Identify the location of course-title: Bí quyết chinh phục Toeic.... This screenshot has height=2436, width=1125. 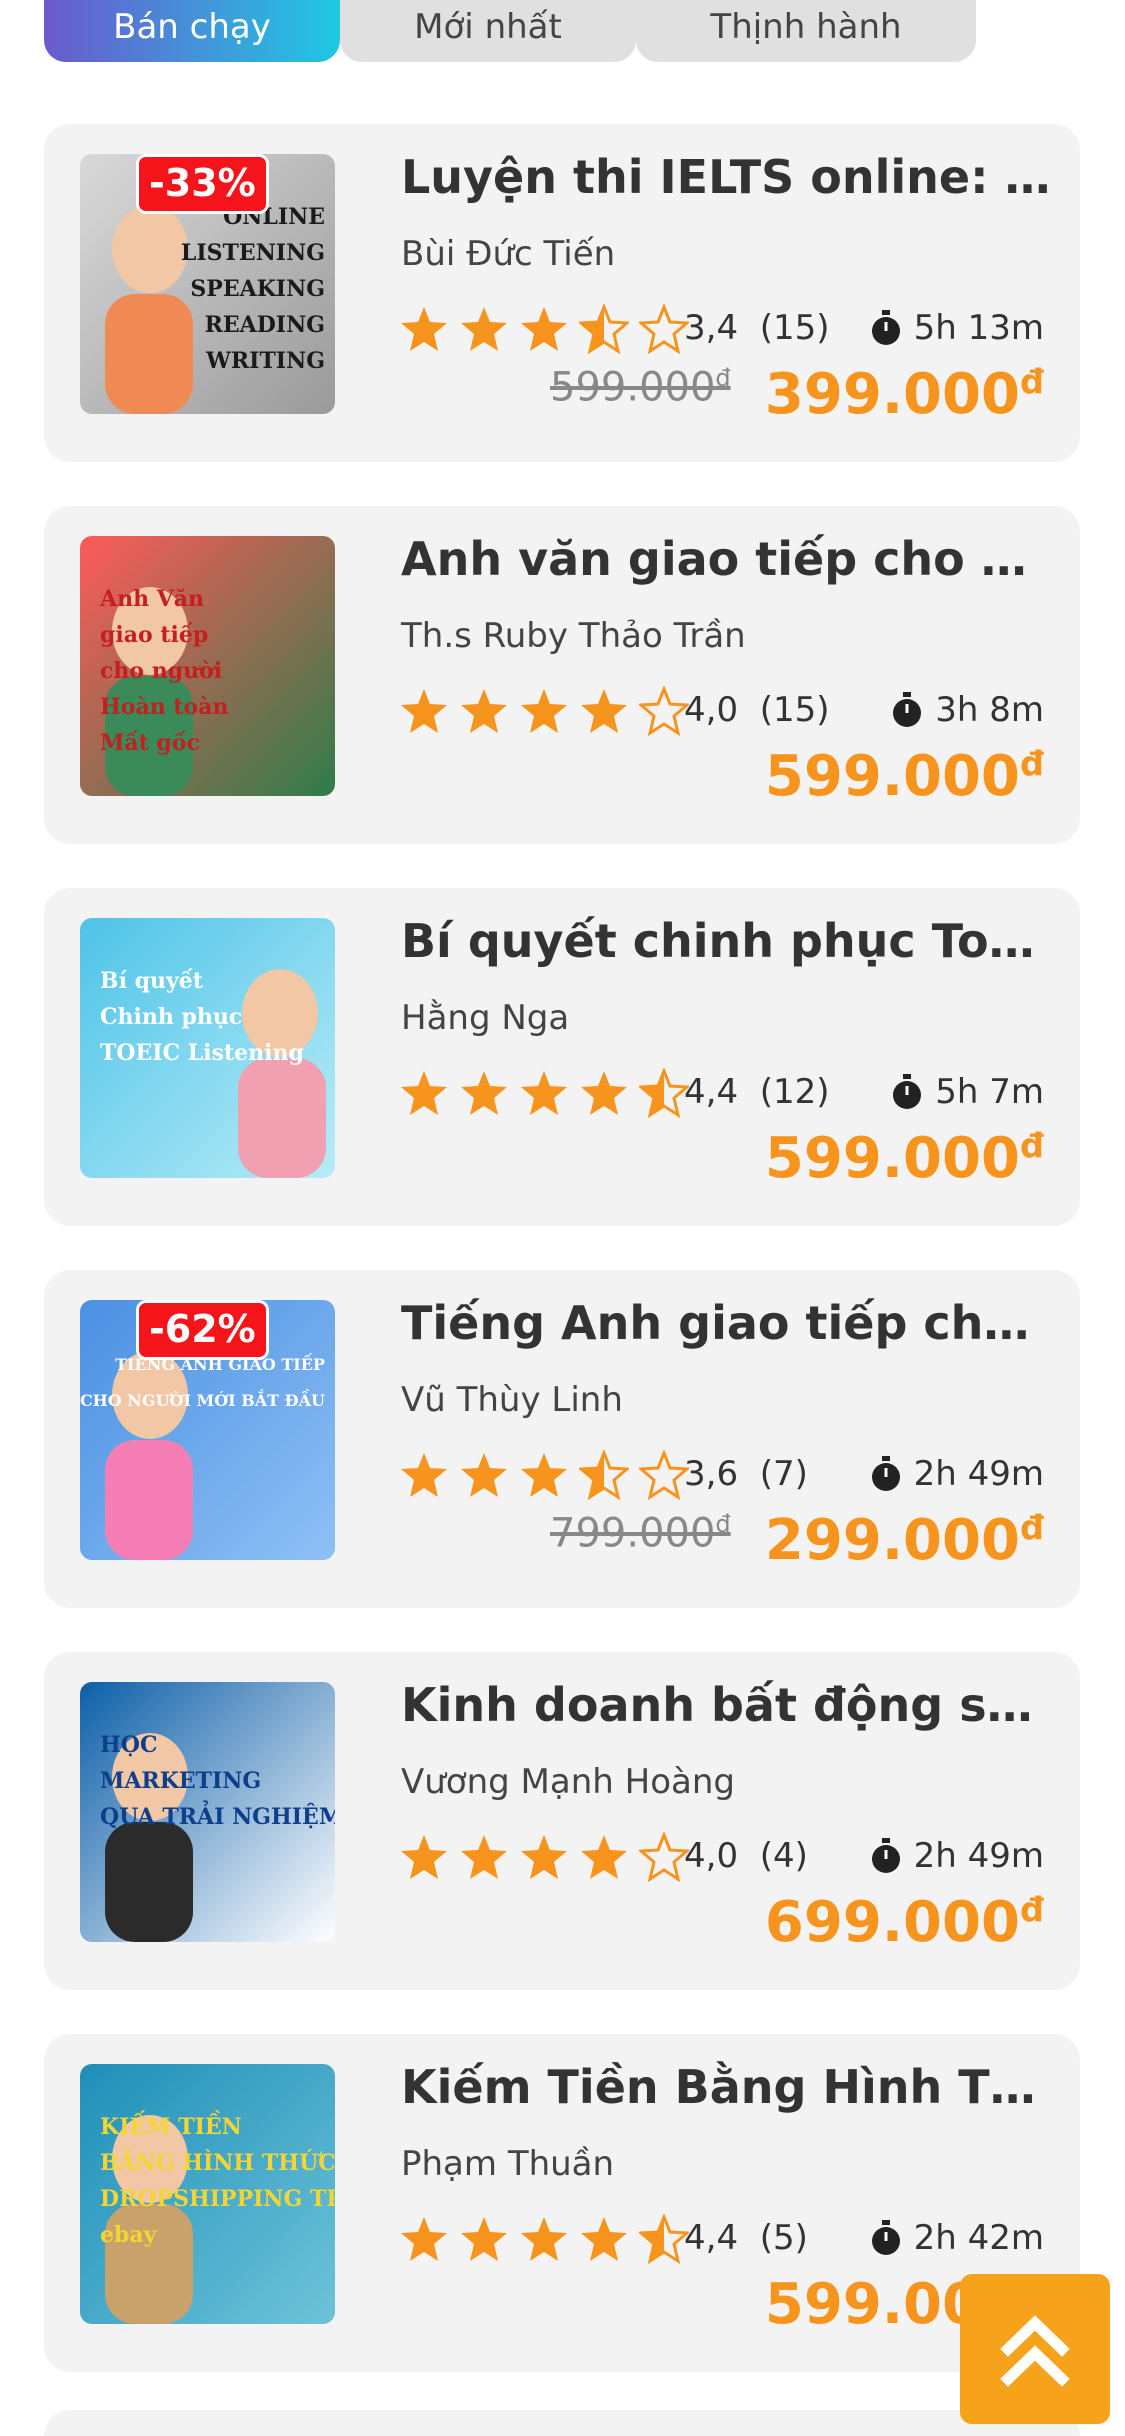
(726, 941).